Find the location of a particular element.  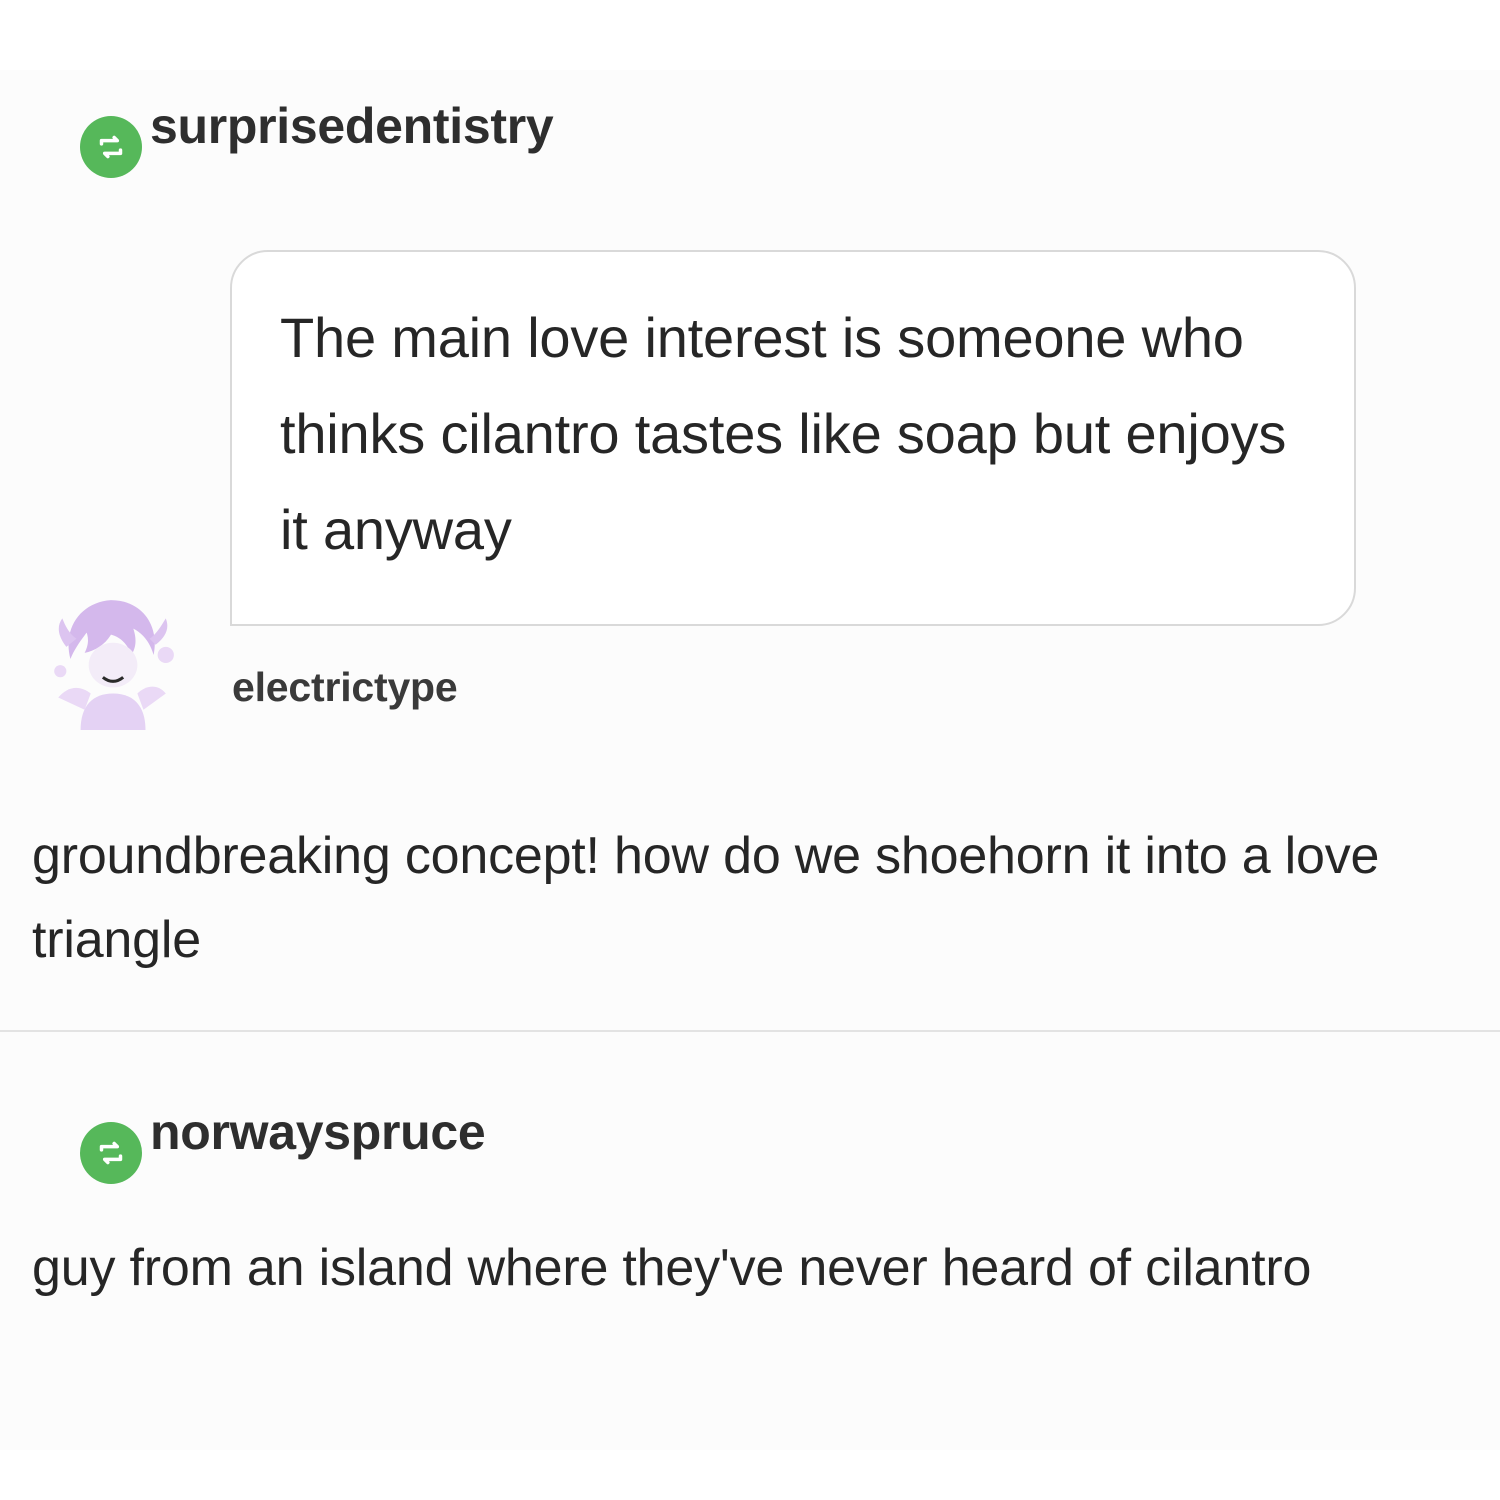

reblog-header-2: norwayspruce is located at coordinates (283, 1143).